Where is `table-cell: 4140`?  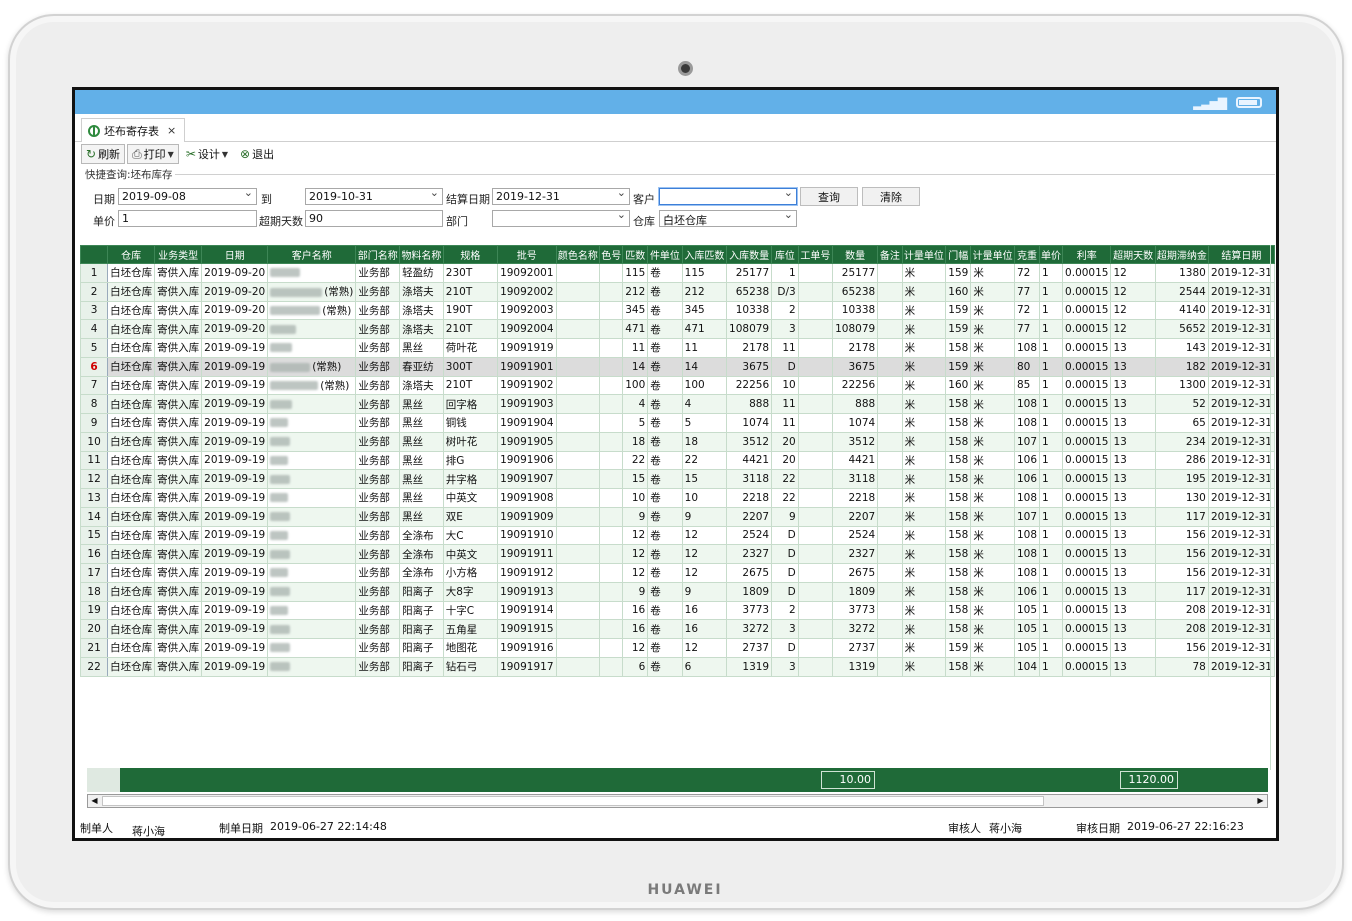
table-cell: 4140 is located at coordinates (1181, 310).